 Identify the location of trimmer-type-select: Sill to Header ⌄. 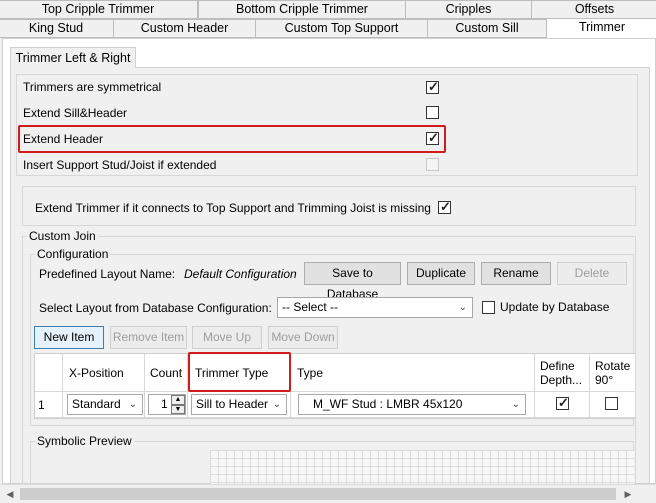
(239, 404).